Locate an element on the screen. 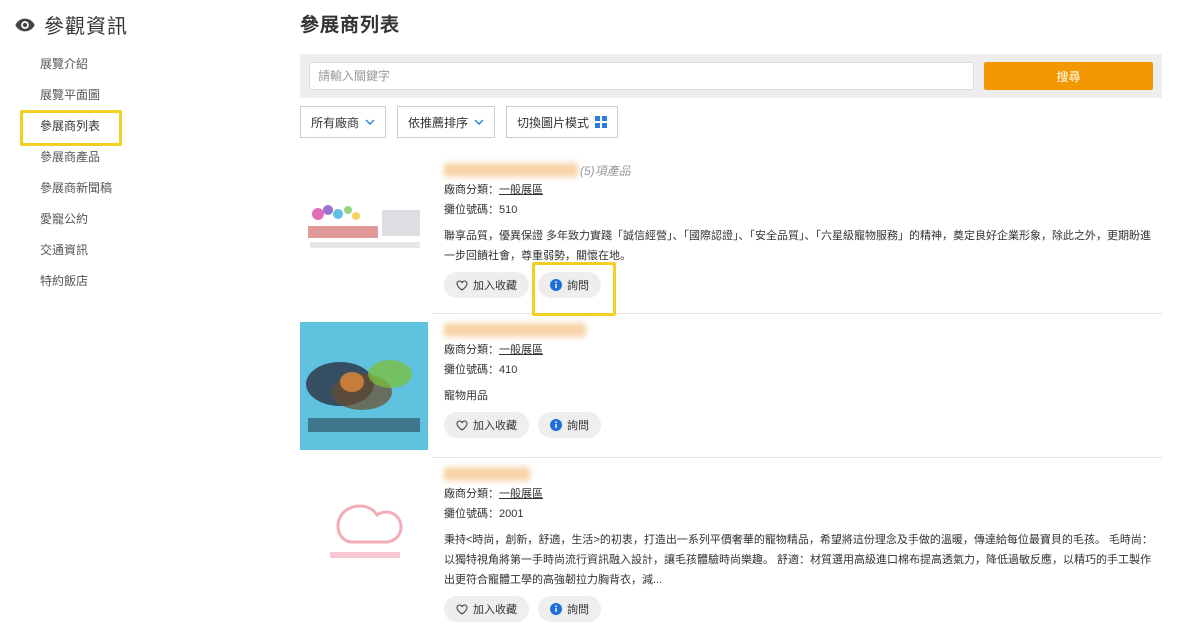 Image resolution: width=1204 pixels, height=632 pixels. sidebar-header: 參觀資訊 is located at coordinates (71, 24).